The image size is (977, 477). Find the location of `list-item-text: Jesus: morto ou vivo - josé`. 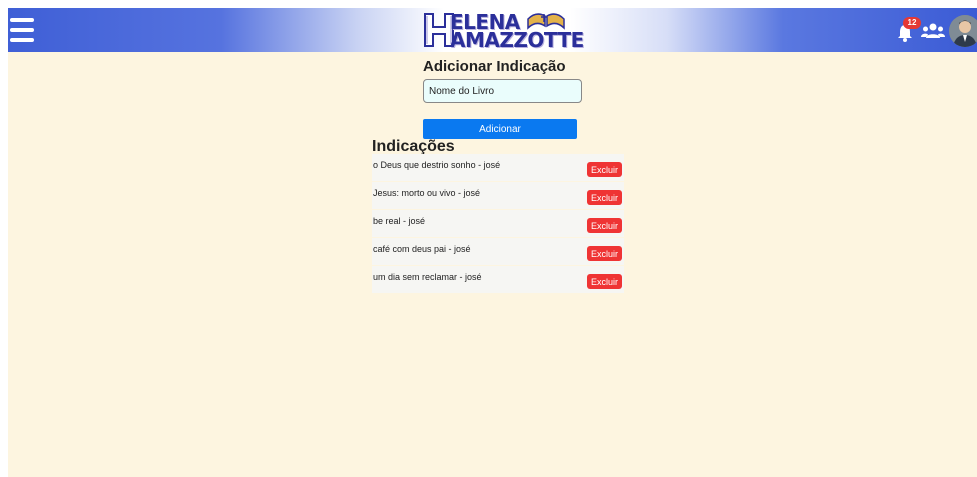

list-item-text: Jesus: morto ou vivo - josé is located at coordinates (427, 193).